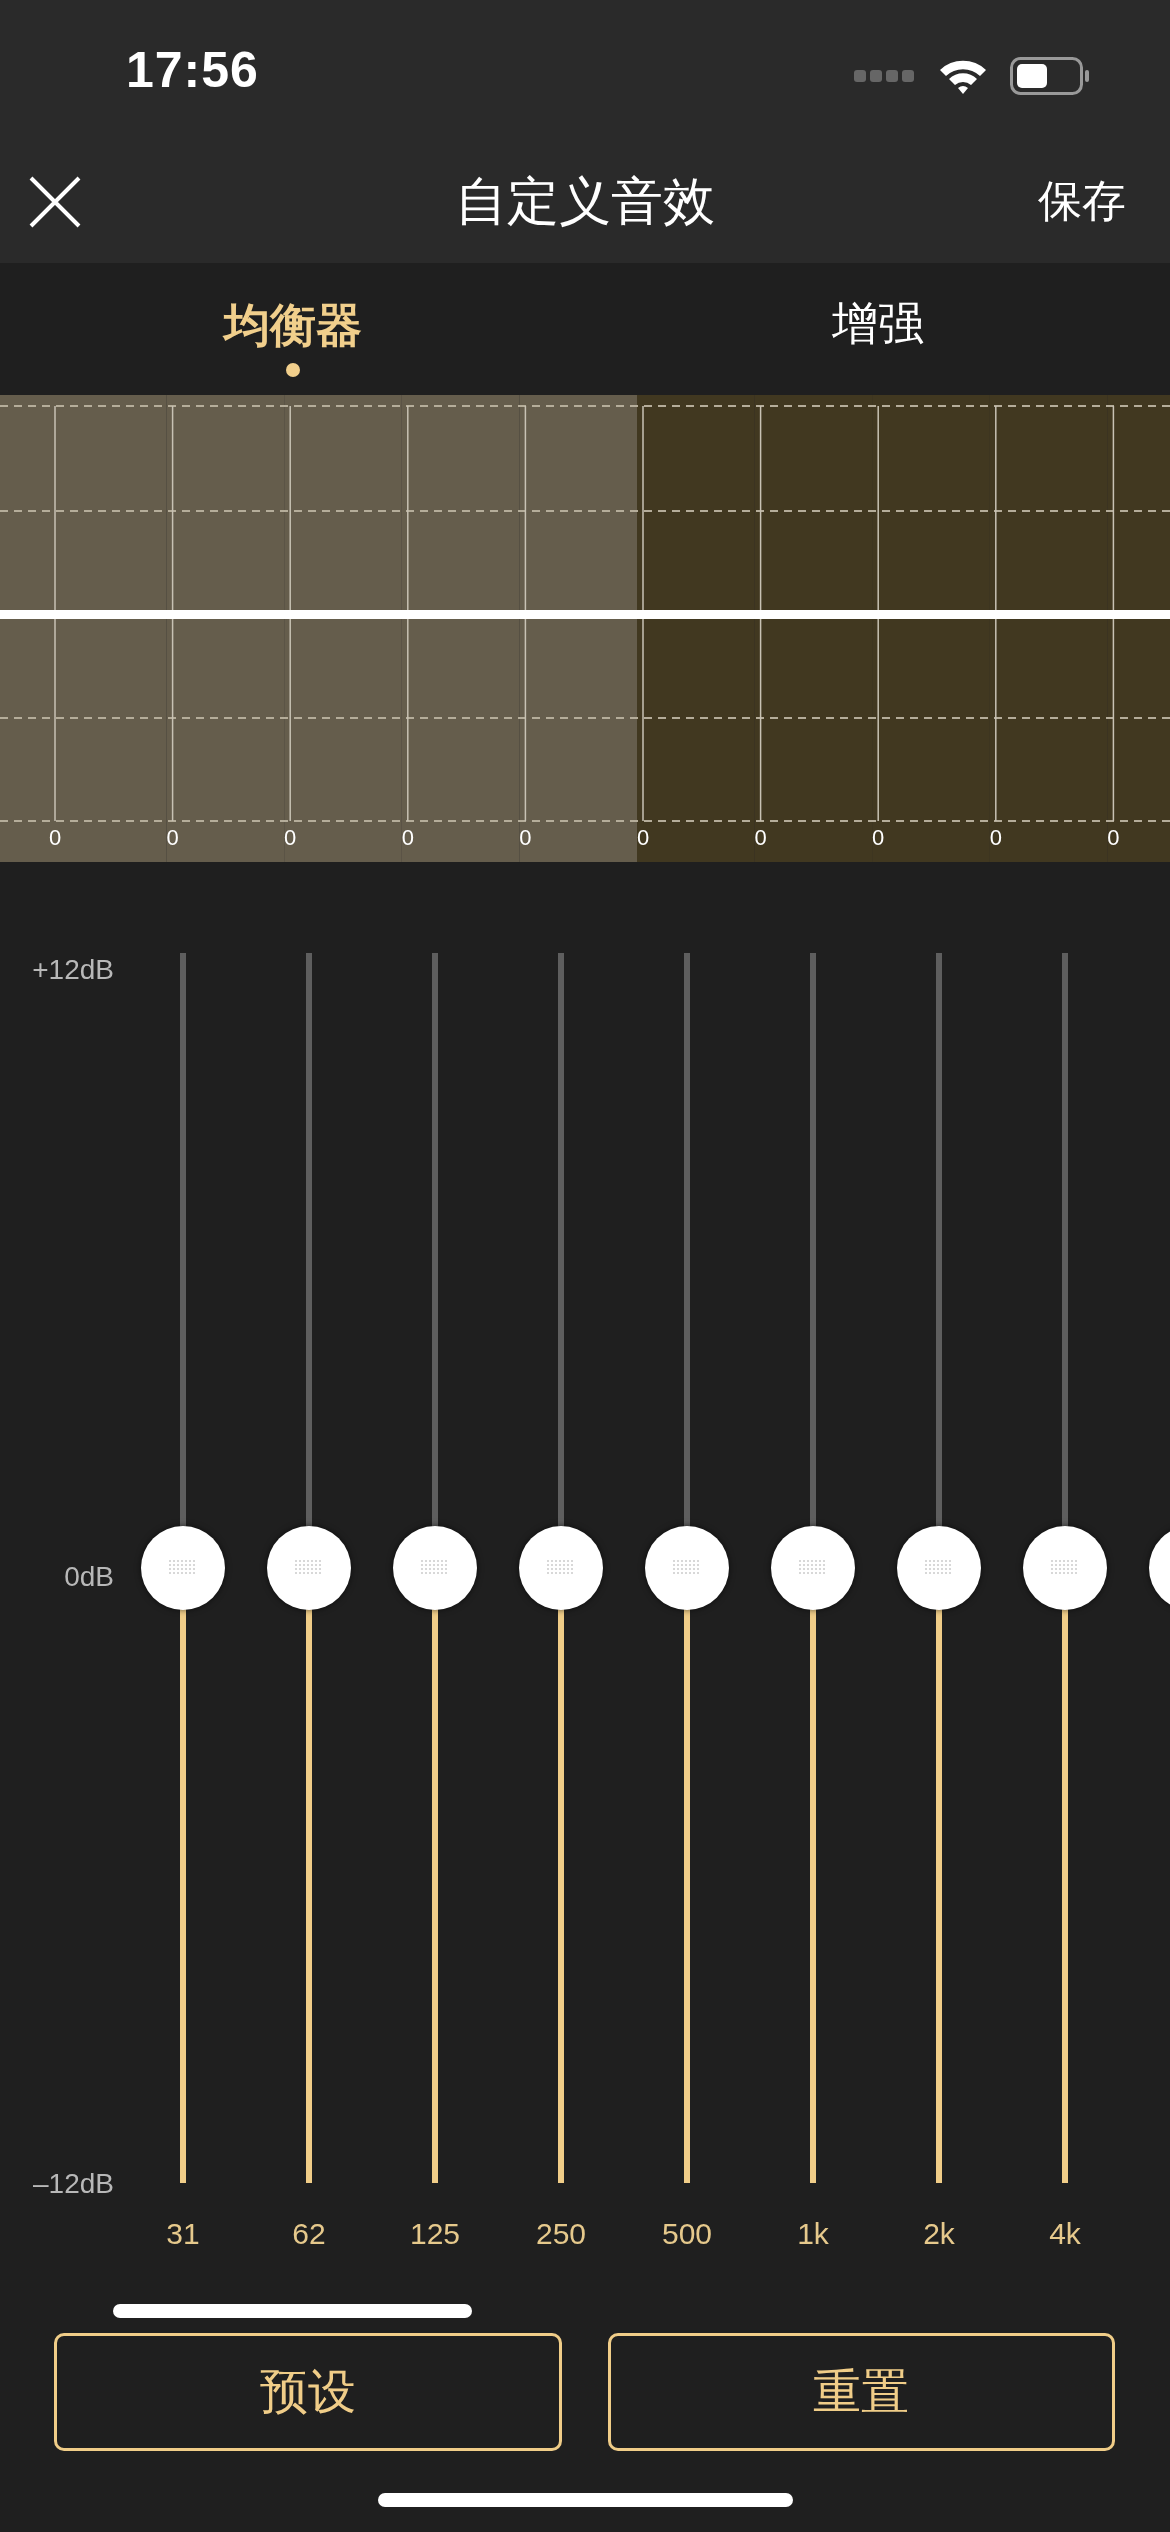 The width and height of the screenshot is (1170, 2532). What do you see at coordinates (885, 76) in the screenshot?
I see `signal-icon` at bounding box center [885, 76].